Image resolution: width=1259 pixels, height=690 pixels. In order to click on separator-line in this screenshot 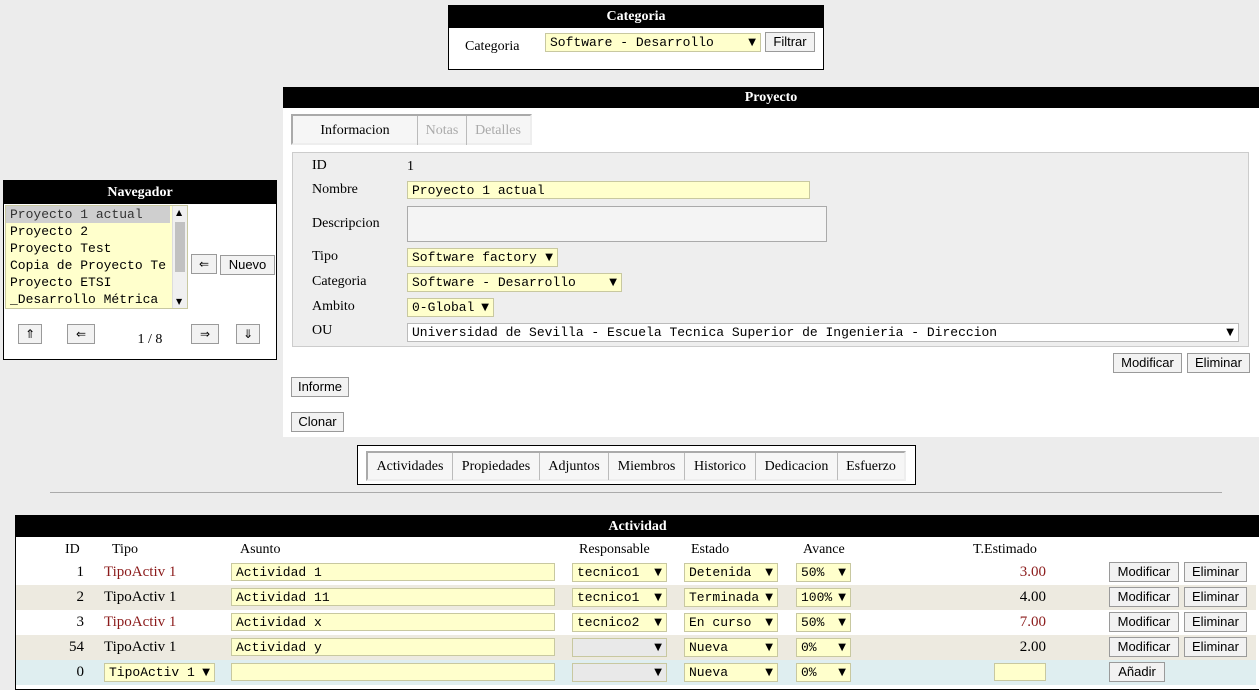, I will do `click(636, 492)`.